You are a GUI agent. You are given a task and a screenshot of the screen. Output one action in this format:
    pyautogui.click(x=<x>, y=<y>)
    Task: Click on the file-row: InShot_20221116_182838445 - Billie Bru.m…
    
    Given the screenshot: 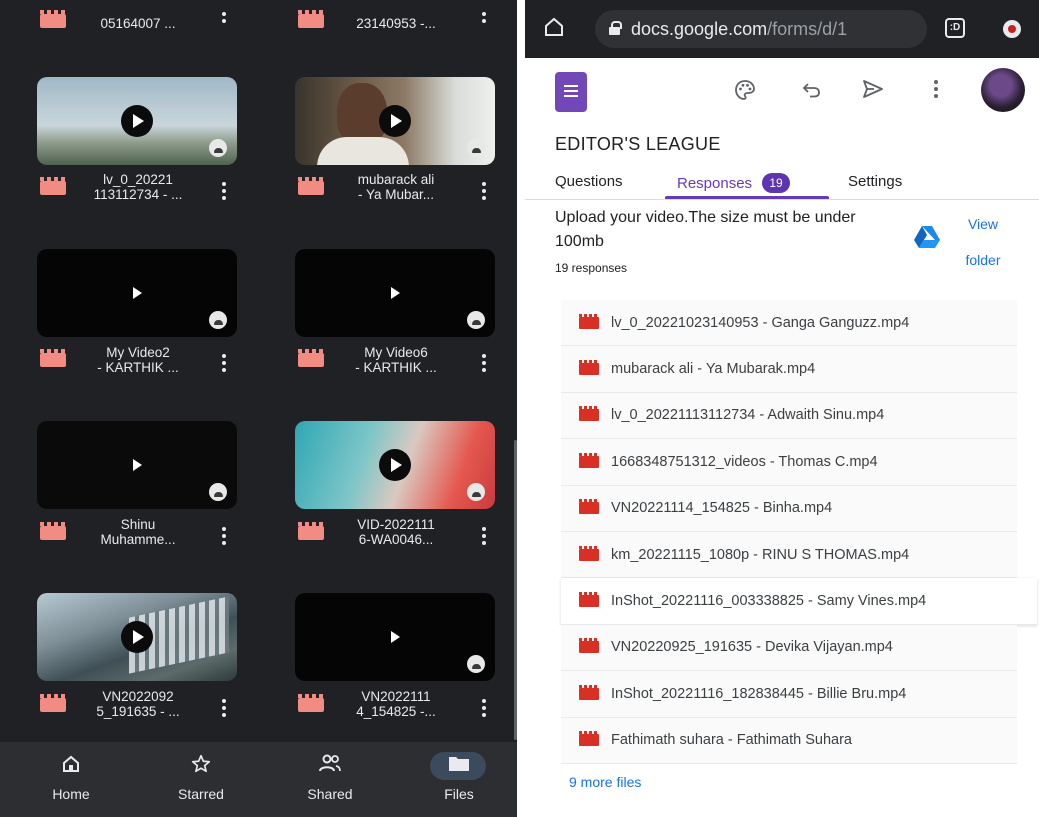 What is the action you would take?
    pyautogui.click(x=789, y=694)
    